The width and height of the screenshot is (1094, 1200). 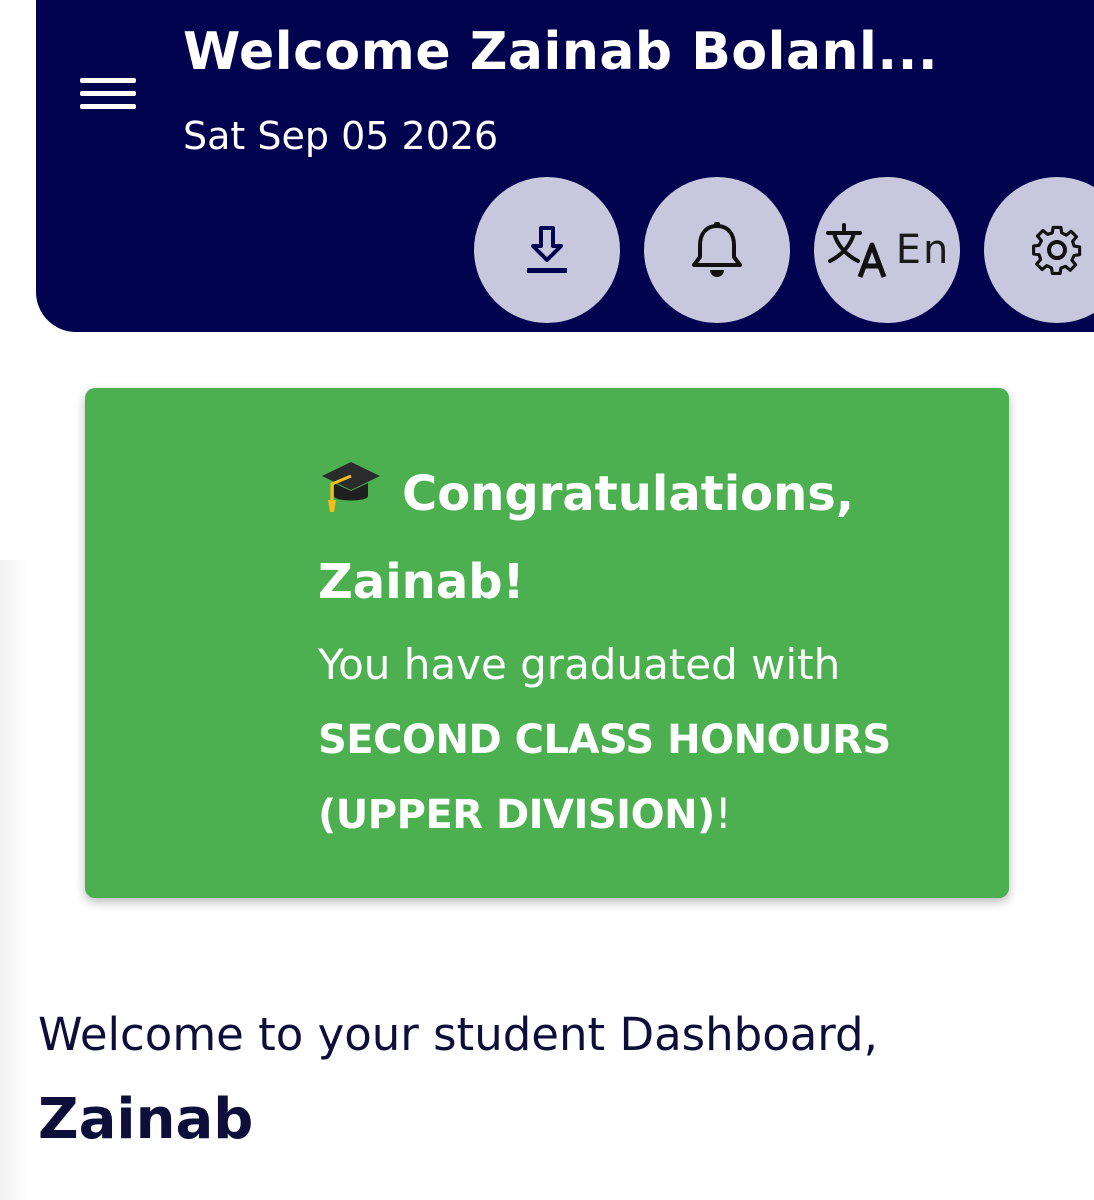 I want to click on gear-icon, so click(x=1057, y=250).